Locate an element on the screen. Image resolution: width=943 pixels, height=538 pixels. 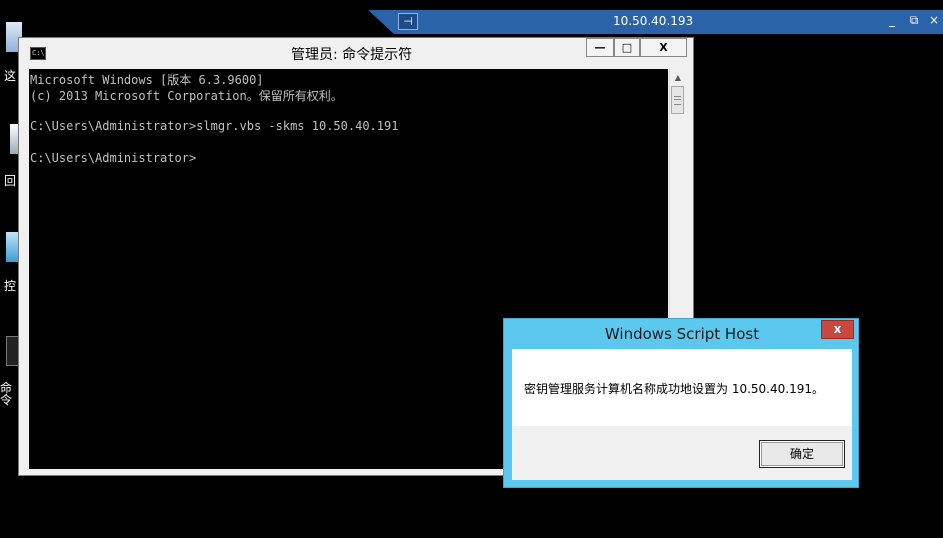
wsh-dialog-title: Windows Script Host is located at coordinates (682, 334).